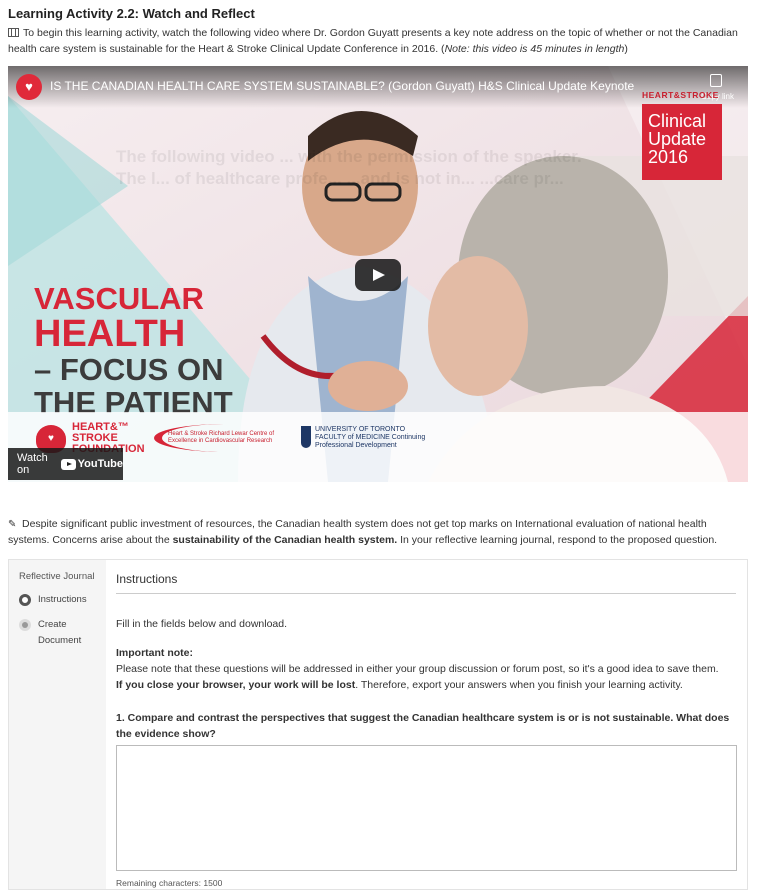  Describe the element at coordinates (131, 13) in the screenshot. I see `activity-heading: Learning Activity 2.2: Watch and Reflect` at that location.